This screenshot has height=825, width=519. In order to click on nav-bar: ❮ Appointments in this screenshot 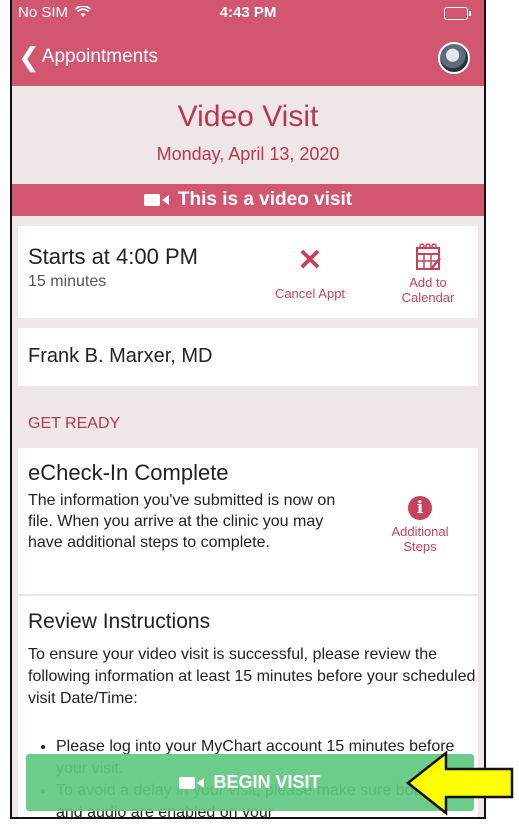, I will do `click(248, 60)`.